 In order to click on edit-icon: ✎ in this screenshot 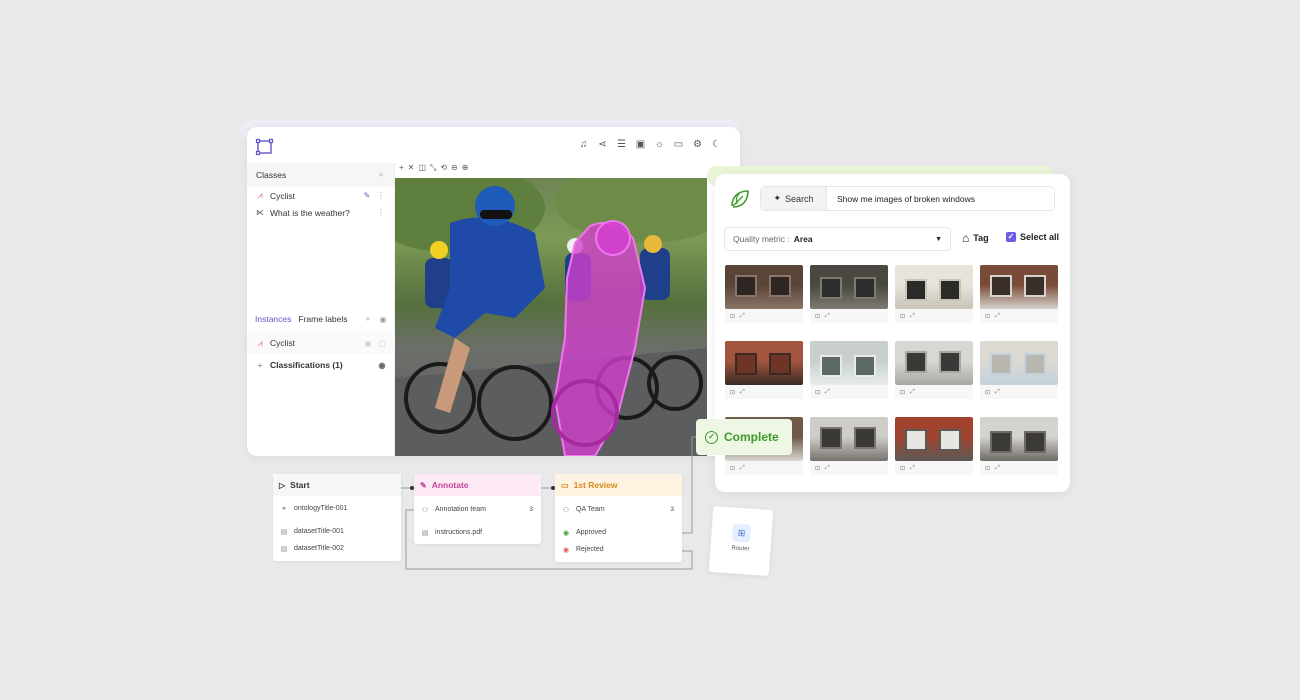, I will do `click(423, 485)`.